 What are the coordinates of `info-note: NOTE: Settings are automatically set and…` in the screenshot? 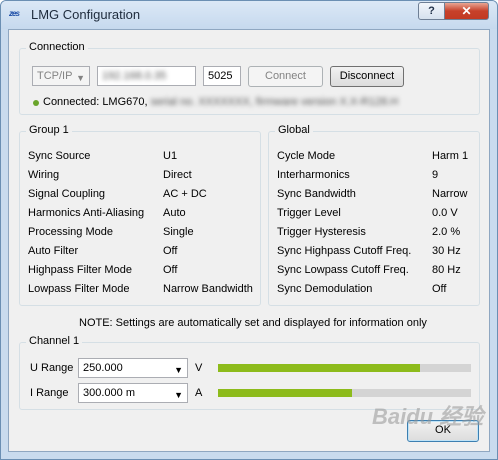 It's located at (253, 323).